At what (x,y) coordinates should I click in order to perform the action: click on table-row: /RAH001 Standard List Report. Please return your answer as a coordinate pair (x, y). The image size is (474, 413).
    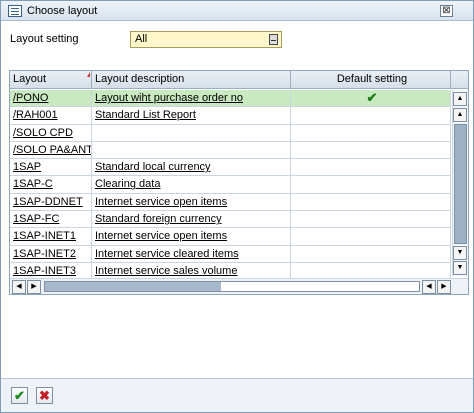
    Looking at the image, I should click on (230, 116).